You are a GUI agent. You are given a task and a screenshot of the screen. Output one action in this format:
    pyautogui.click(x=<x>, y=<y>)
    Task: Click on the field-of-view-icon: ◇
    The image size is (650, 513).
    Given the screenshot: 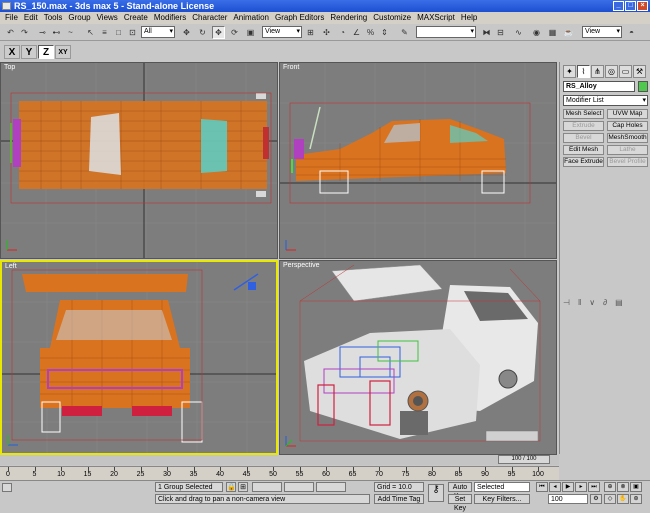 What is the action you would take?
    pyautogui.click(x=610, y=499)
    